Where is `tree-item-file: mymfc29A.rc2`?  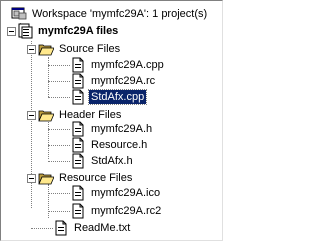 tree-item-file: mymfc29A.rc2 is located at coordinates (116, 211).